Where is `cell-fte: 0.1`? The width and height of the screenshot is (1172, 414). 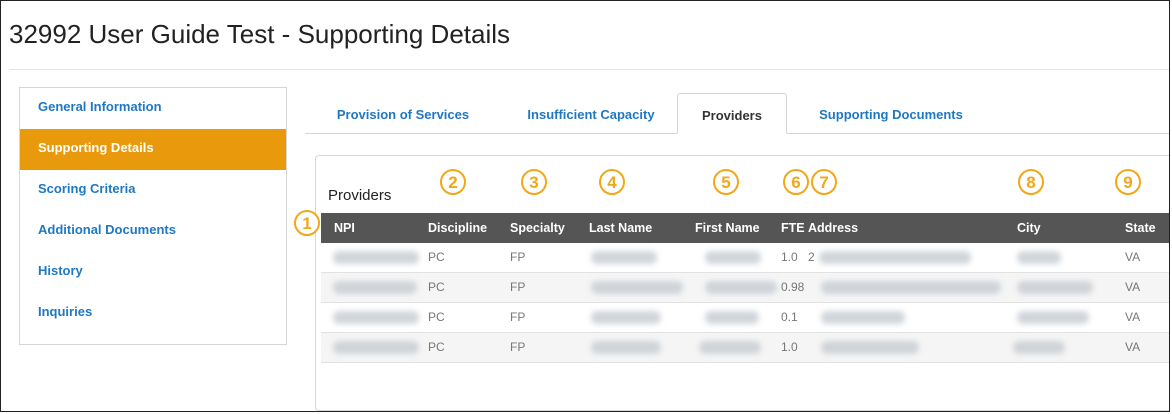
cell-fte: 0.1 is located at coordinates (789, 317).